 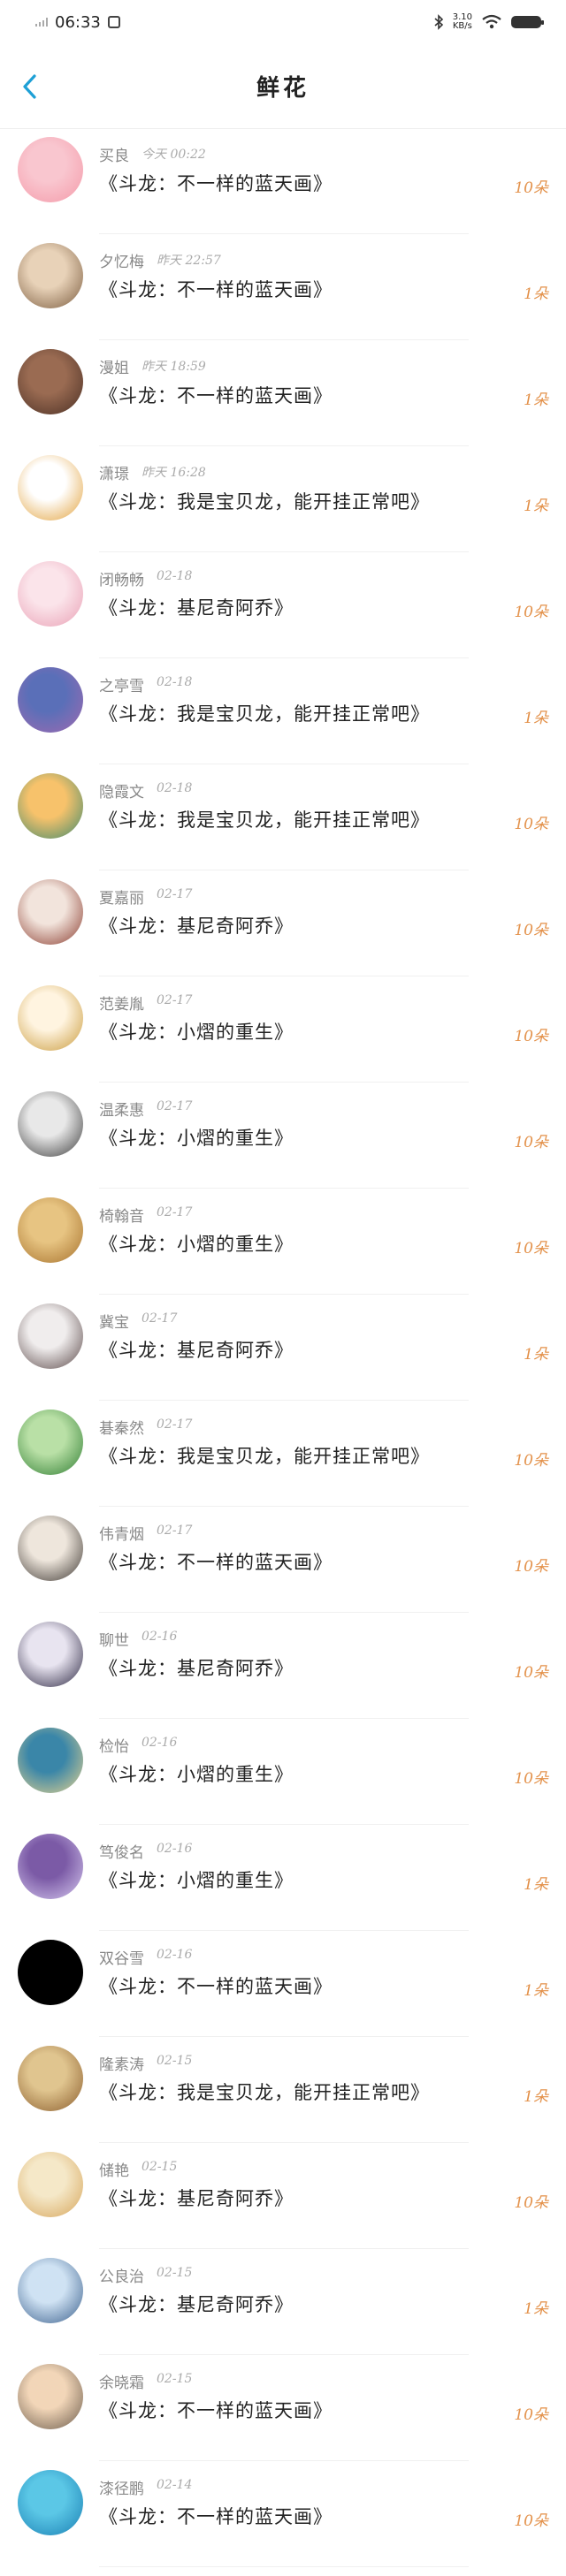 What do you see at coordinates (174, 155) in the screenshot?
I see `timestamp: 今天 00:22` at bounding box center [174, 155].